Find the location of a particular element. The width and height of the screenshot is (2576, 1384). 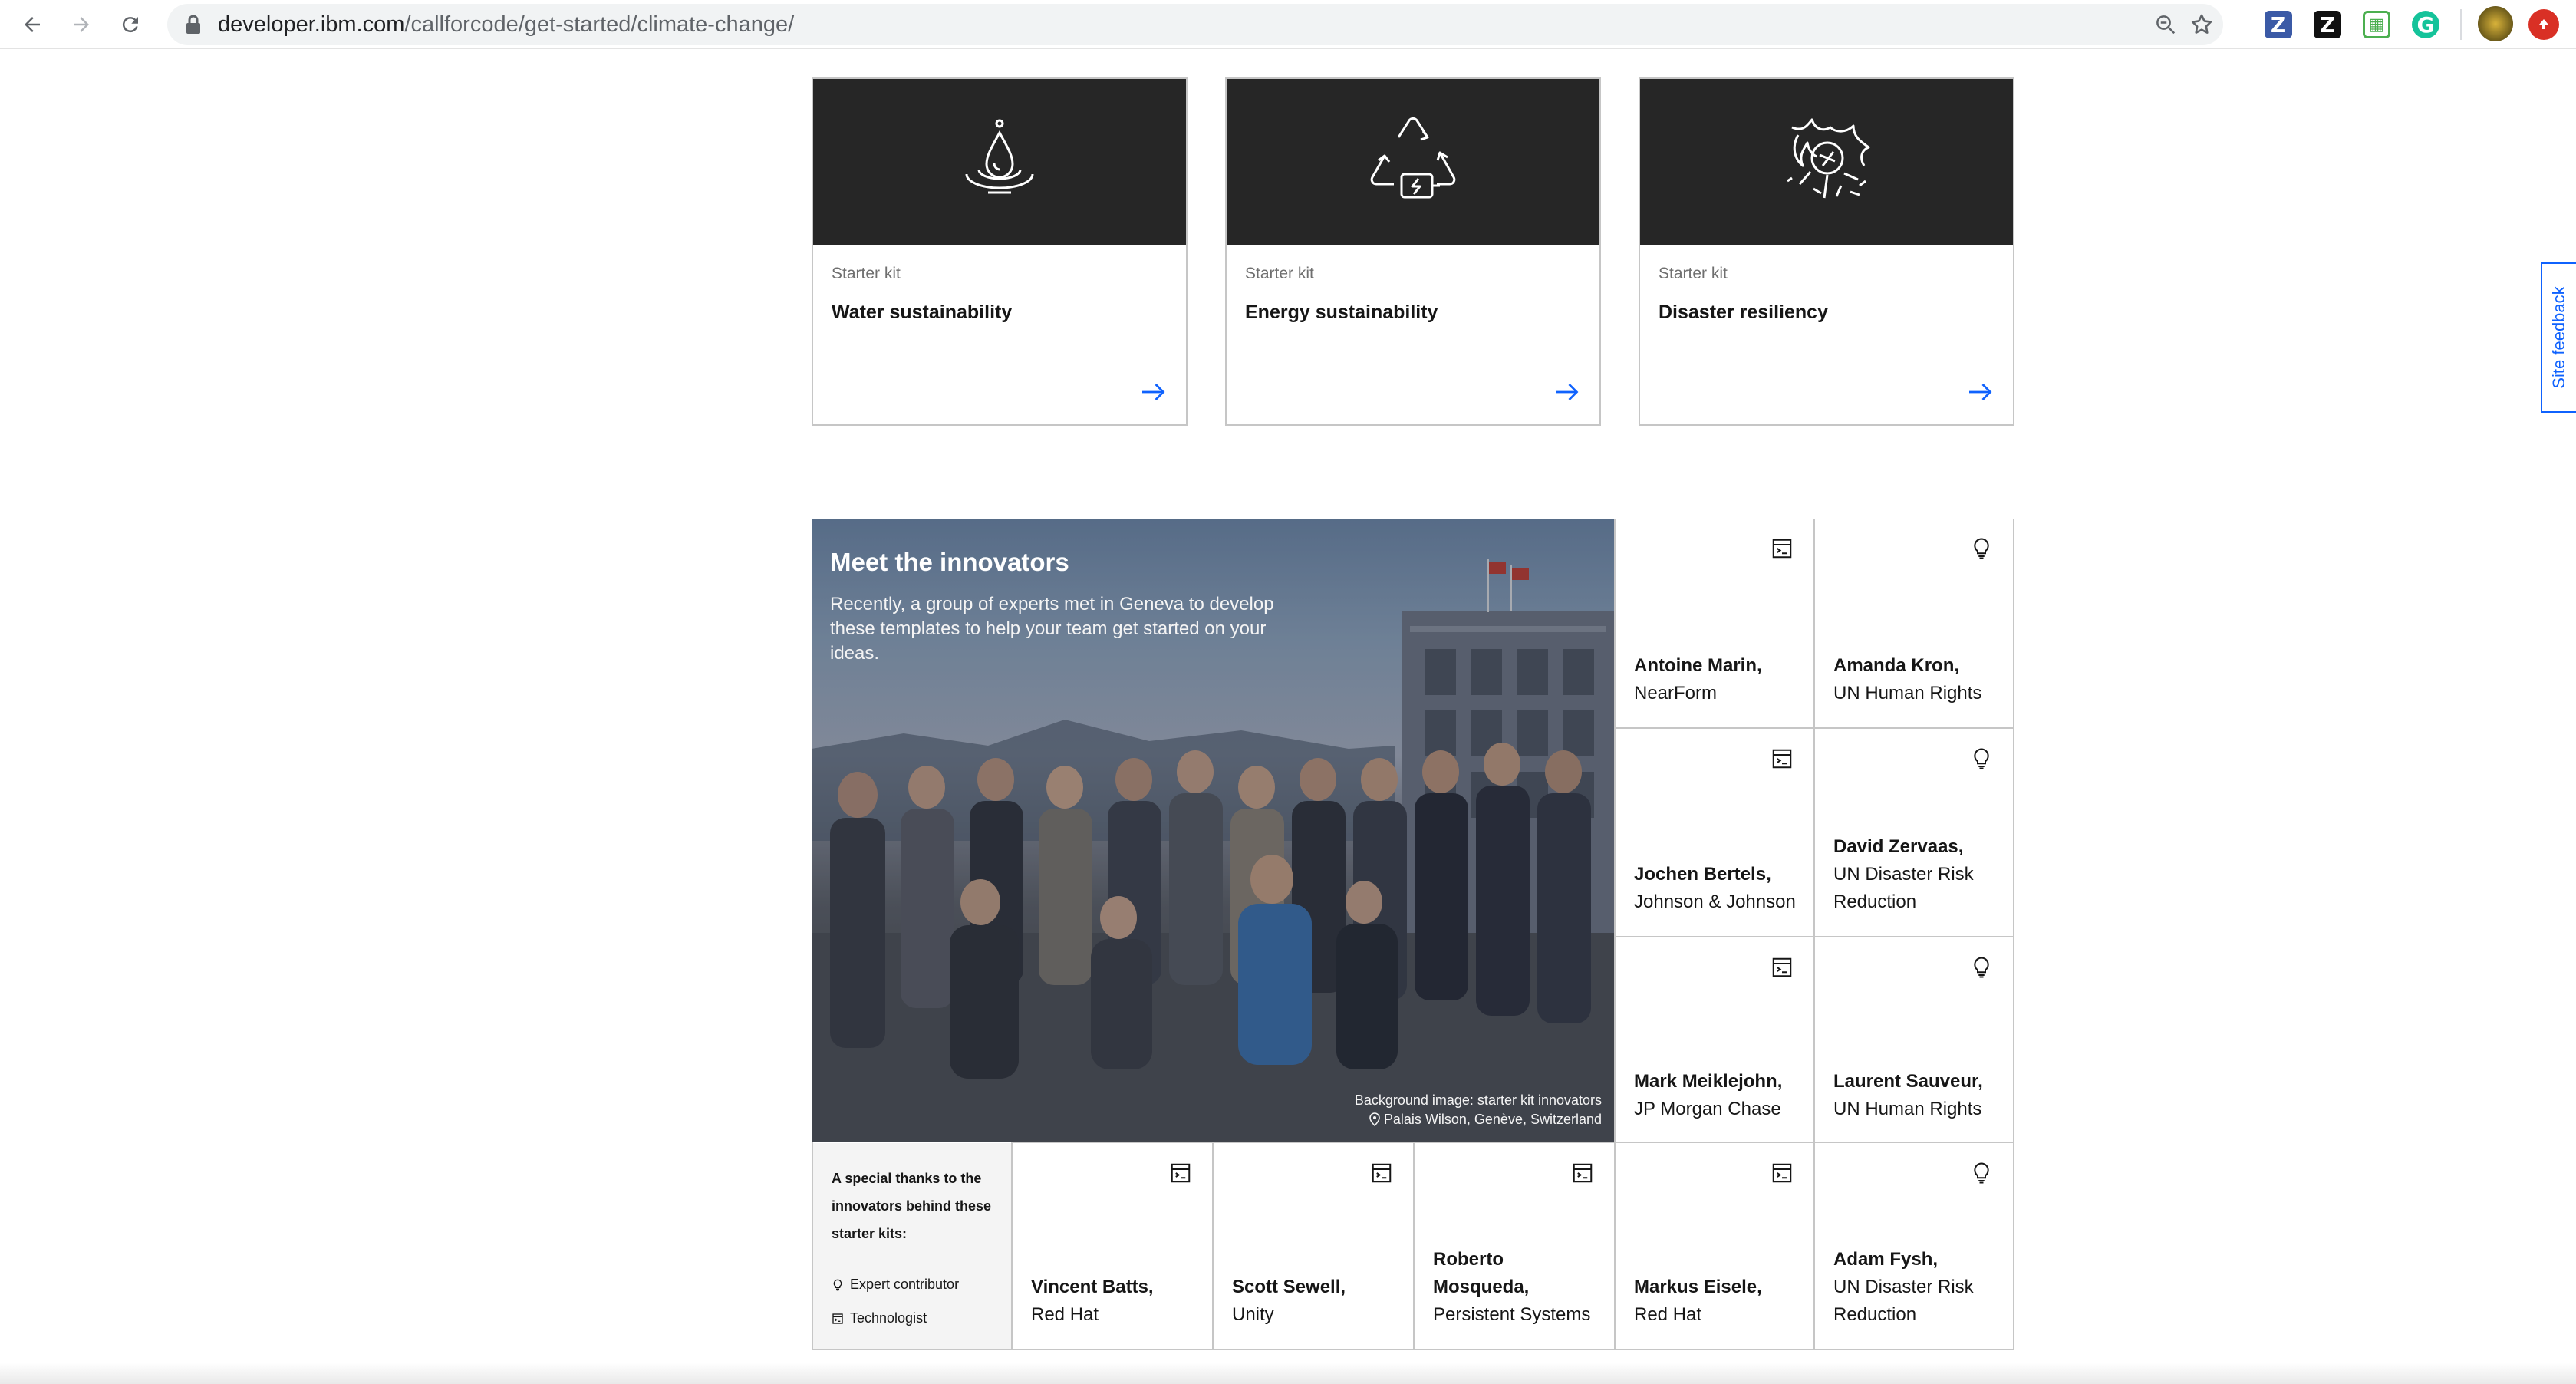

card-title: Water sustainability is located at coordinates (922, 312).